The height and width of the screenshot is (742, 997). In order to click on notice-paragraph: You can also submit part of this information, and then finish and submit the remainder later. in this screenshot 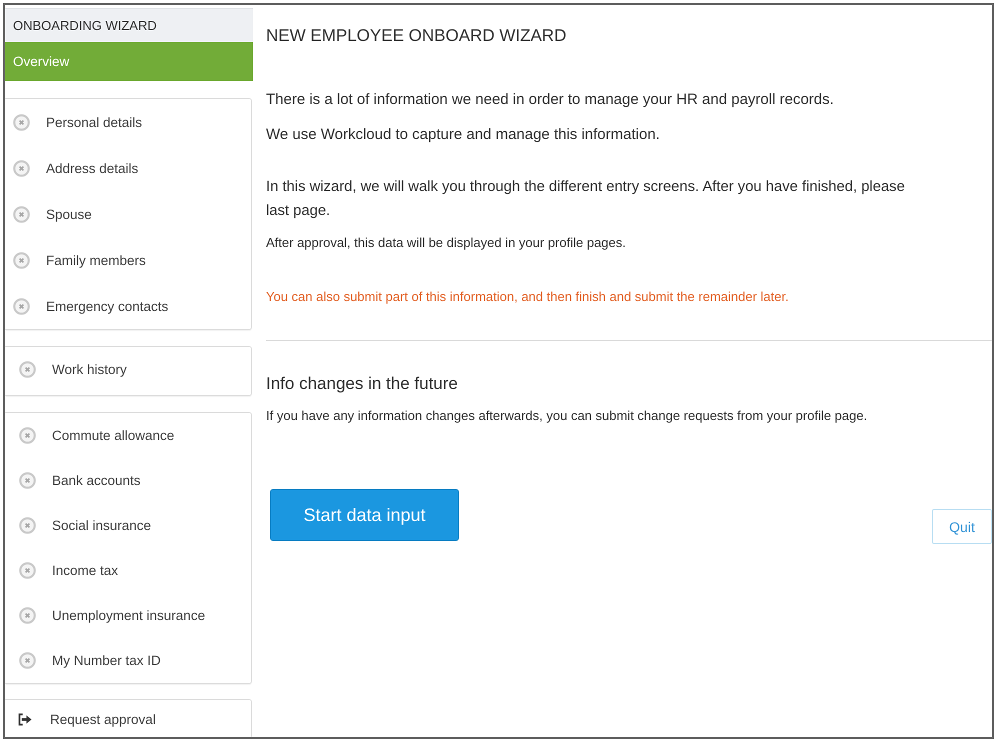, I will do `click(528, 297)`.